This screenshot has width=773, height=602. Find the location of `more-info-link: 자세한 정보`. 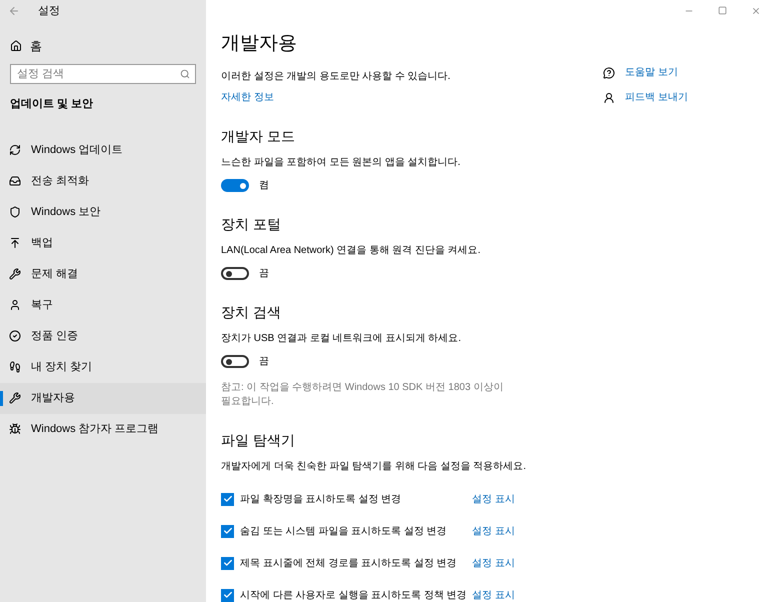

more-info-link: 자세한 정보 is located at coordinates (247, 97).